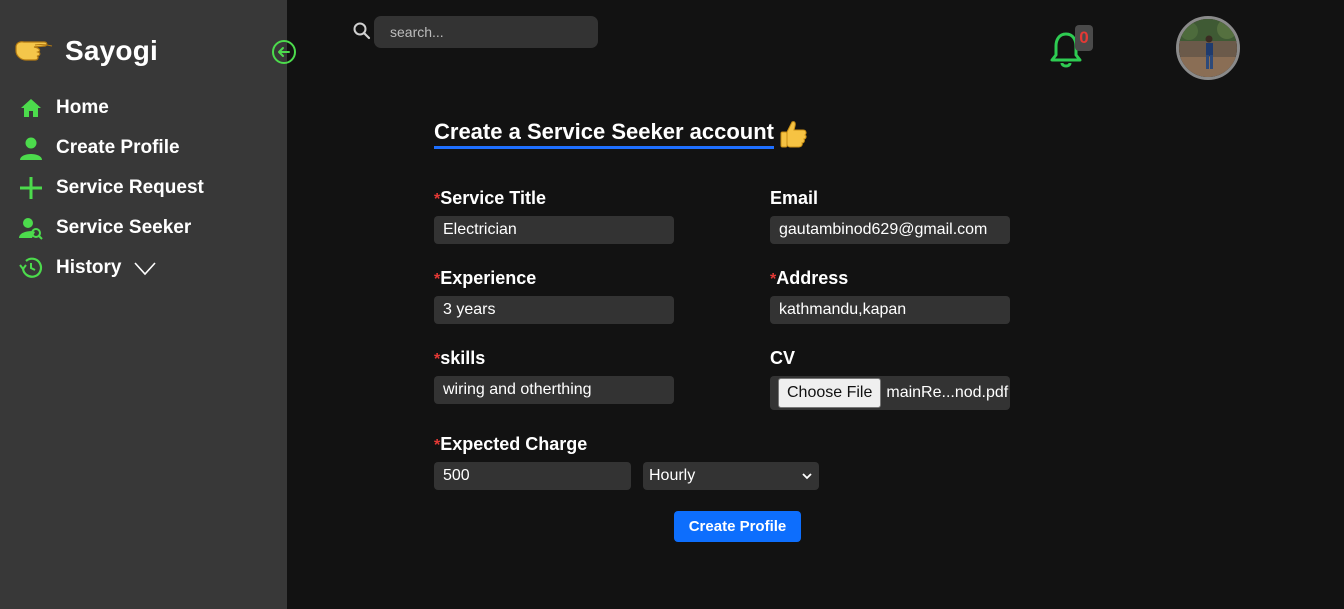 This screenshot has width=1344, height=609. I want to click on sidebar-item-history: History, so click(111, 268).